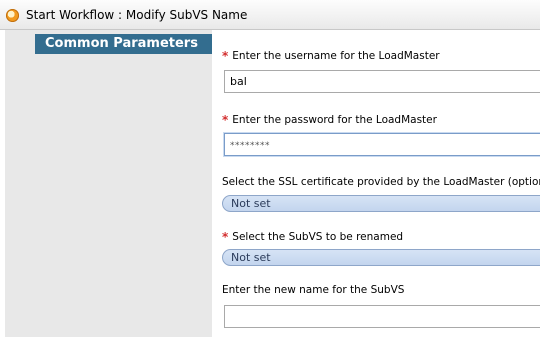 The image size is (540, 337). I want to click on new-name-input, so click(382, 316).